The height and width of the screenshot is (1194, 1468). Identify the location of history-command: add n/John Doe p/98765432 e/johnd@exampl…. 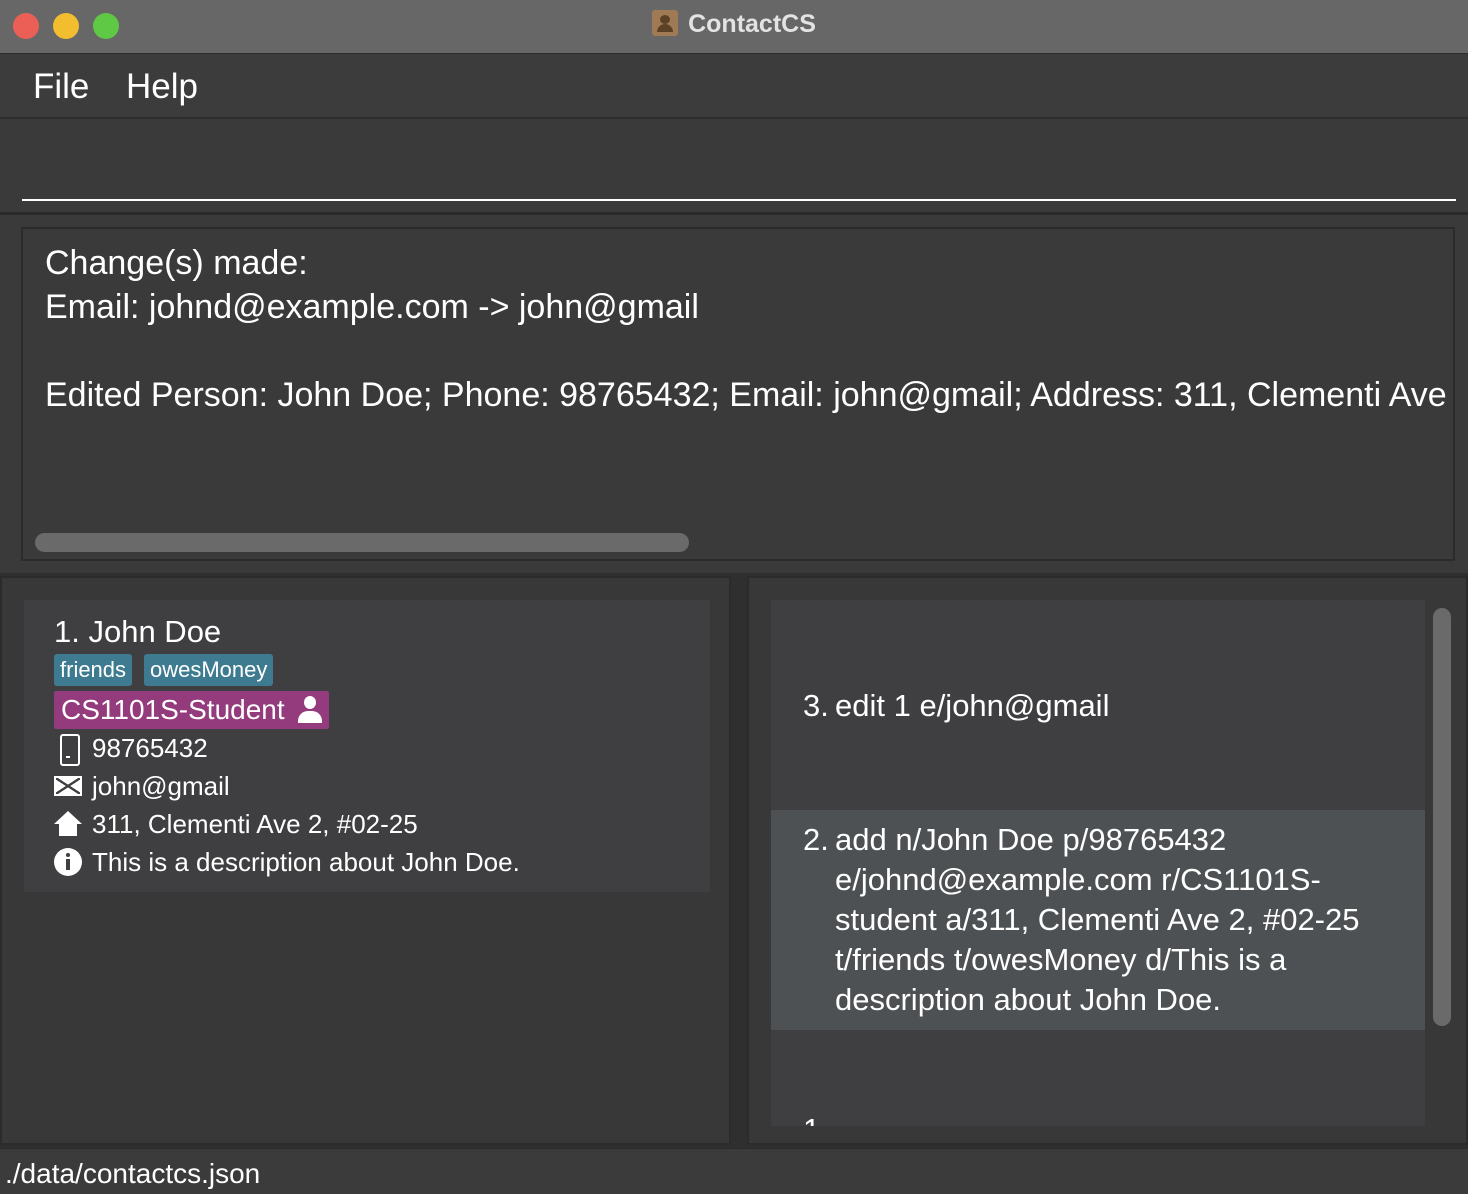
(1097, 919).